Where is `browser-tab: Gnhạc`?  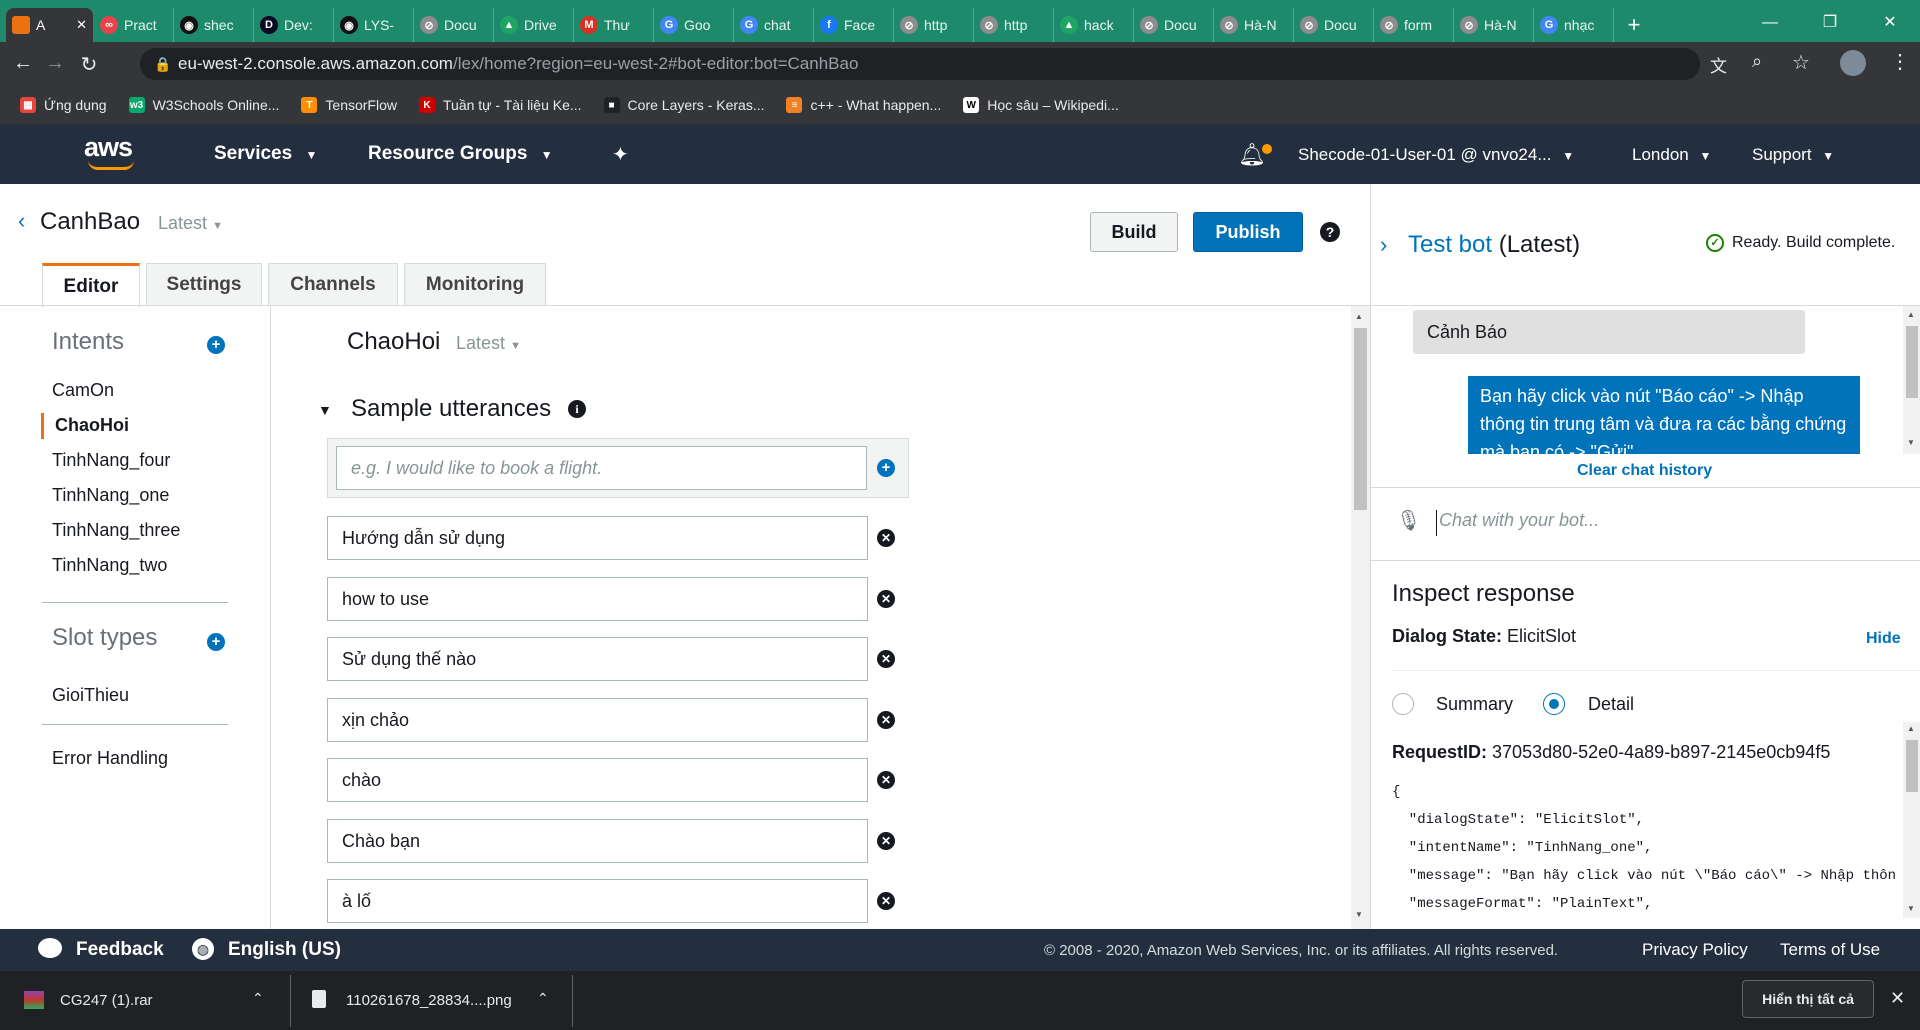 browser-tab: Gnhạc is located at coordinates (1574, 25).